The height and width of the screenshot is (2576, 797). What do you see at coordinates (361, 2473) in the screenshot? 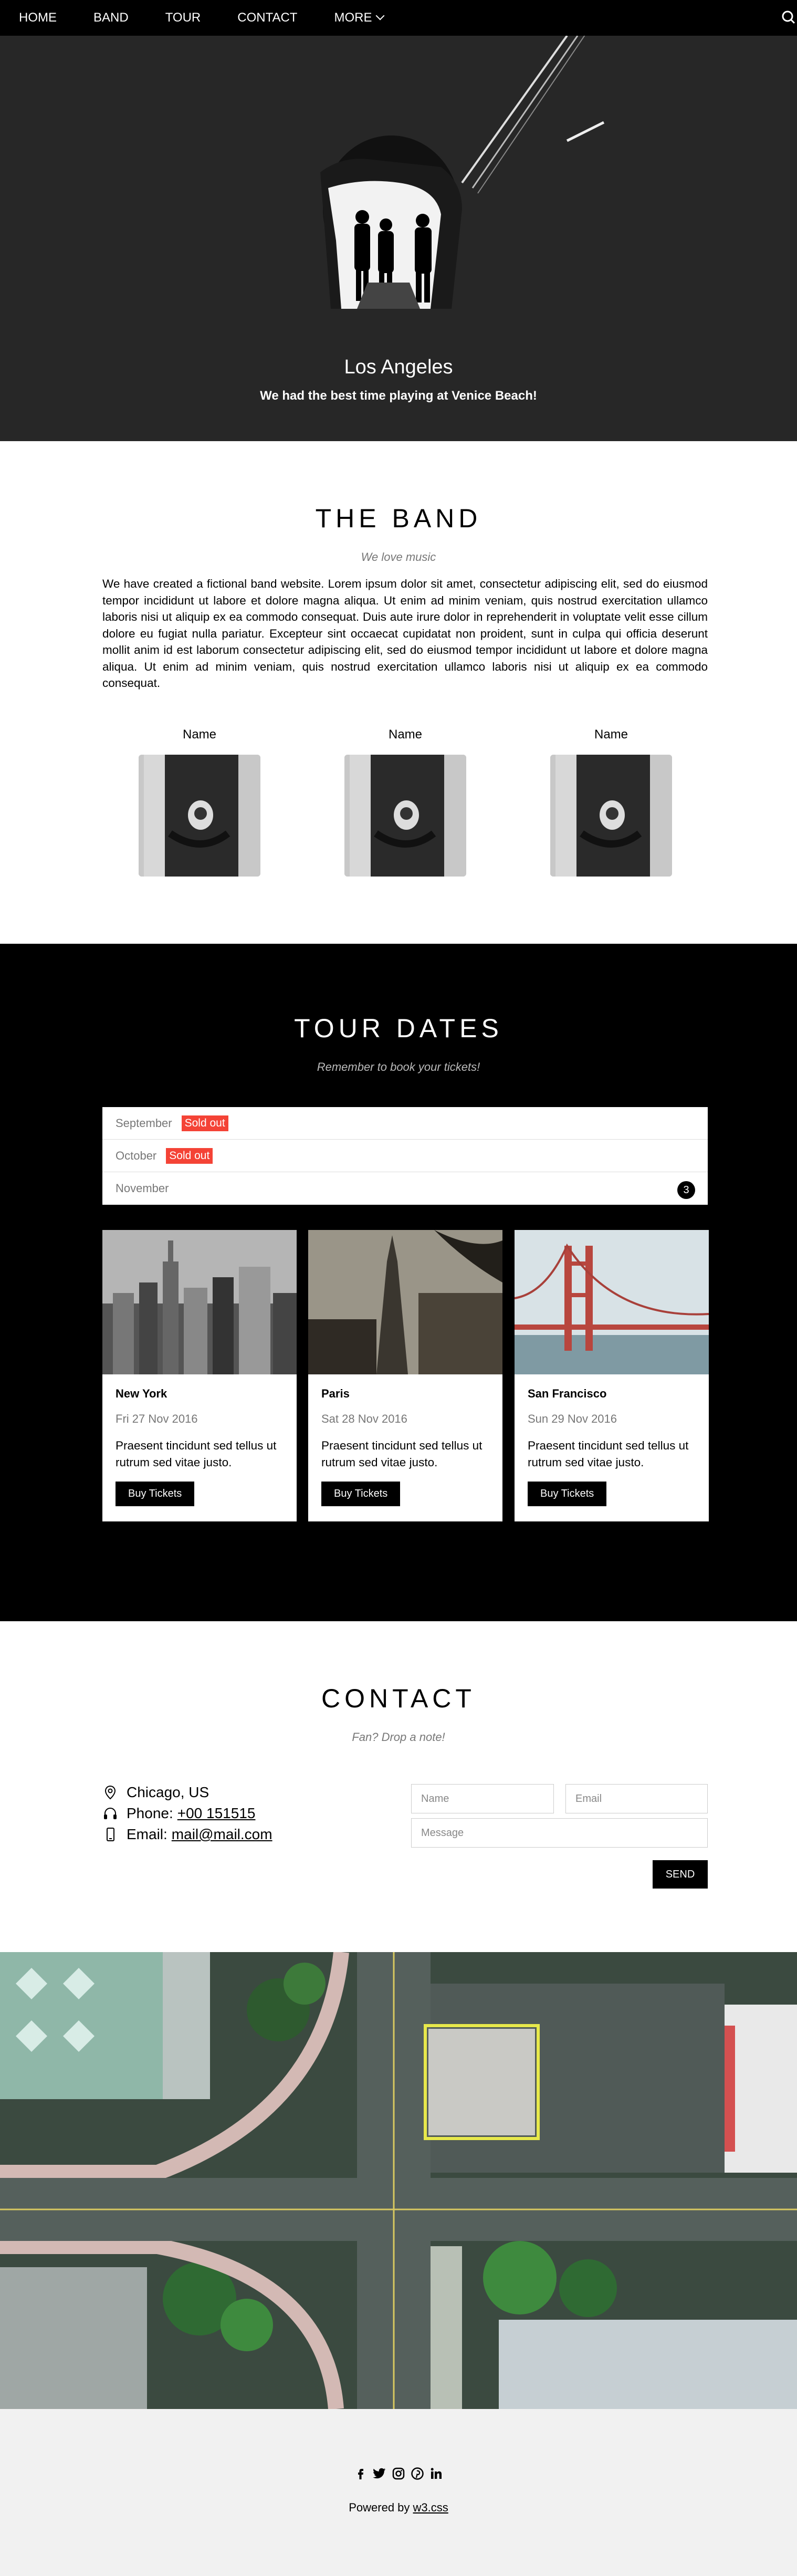
I see `facebook-icon` at bounding box center [361, 2473].